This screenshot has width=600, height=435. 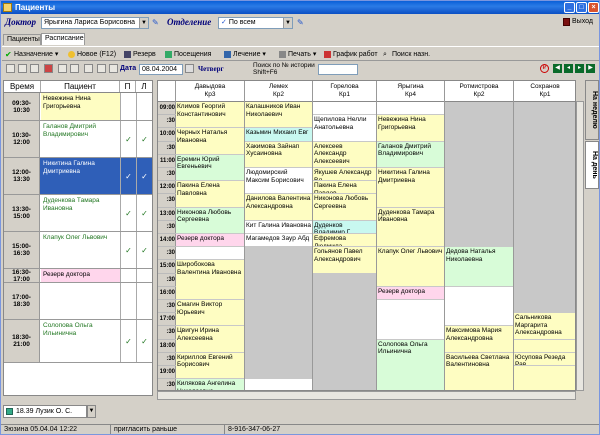 I want to click on appointment-cell: Калашников Иван Николаевич, so click(x=278, y=115).